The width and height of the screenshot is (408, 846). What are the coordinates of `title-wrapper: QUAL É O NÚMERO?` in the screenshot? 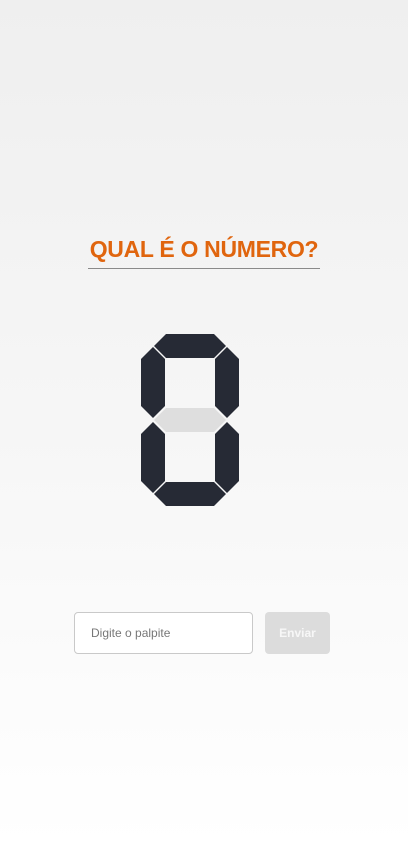 It's located at (204, 251).